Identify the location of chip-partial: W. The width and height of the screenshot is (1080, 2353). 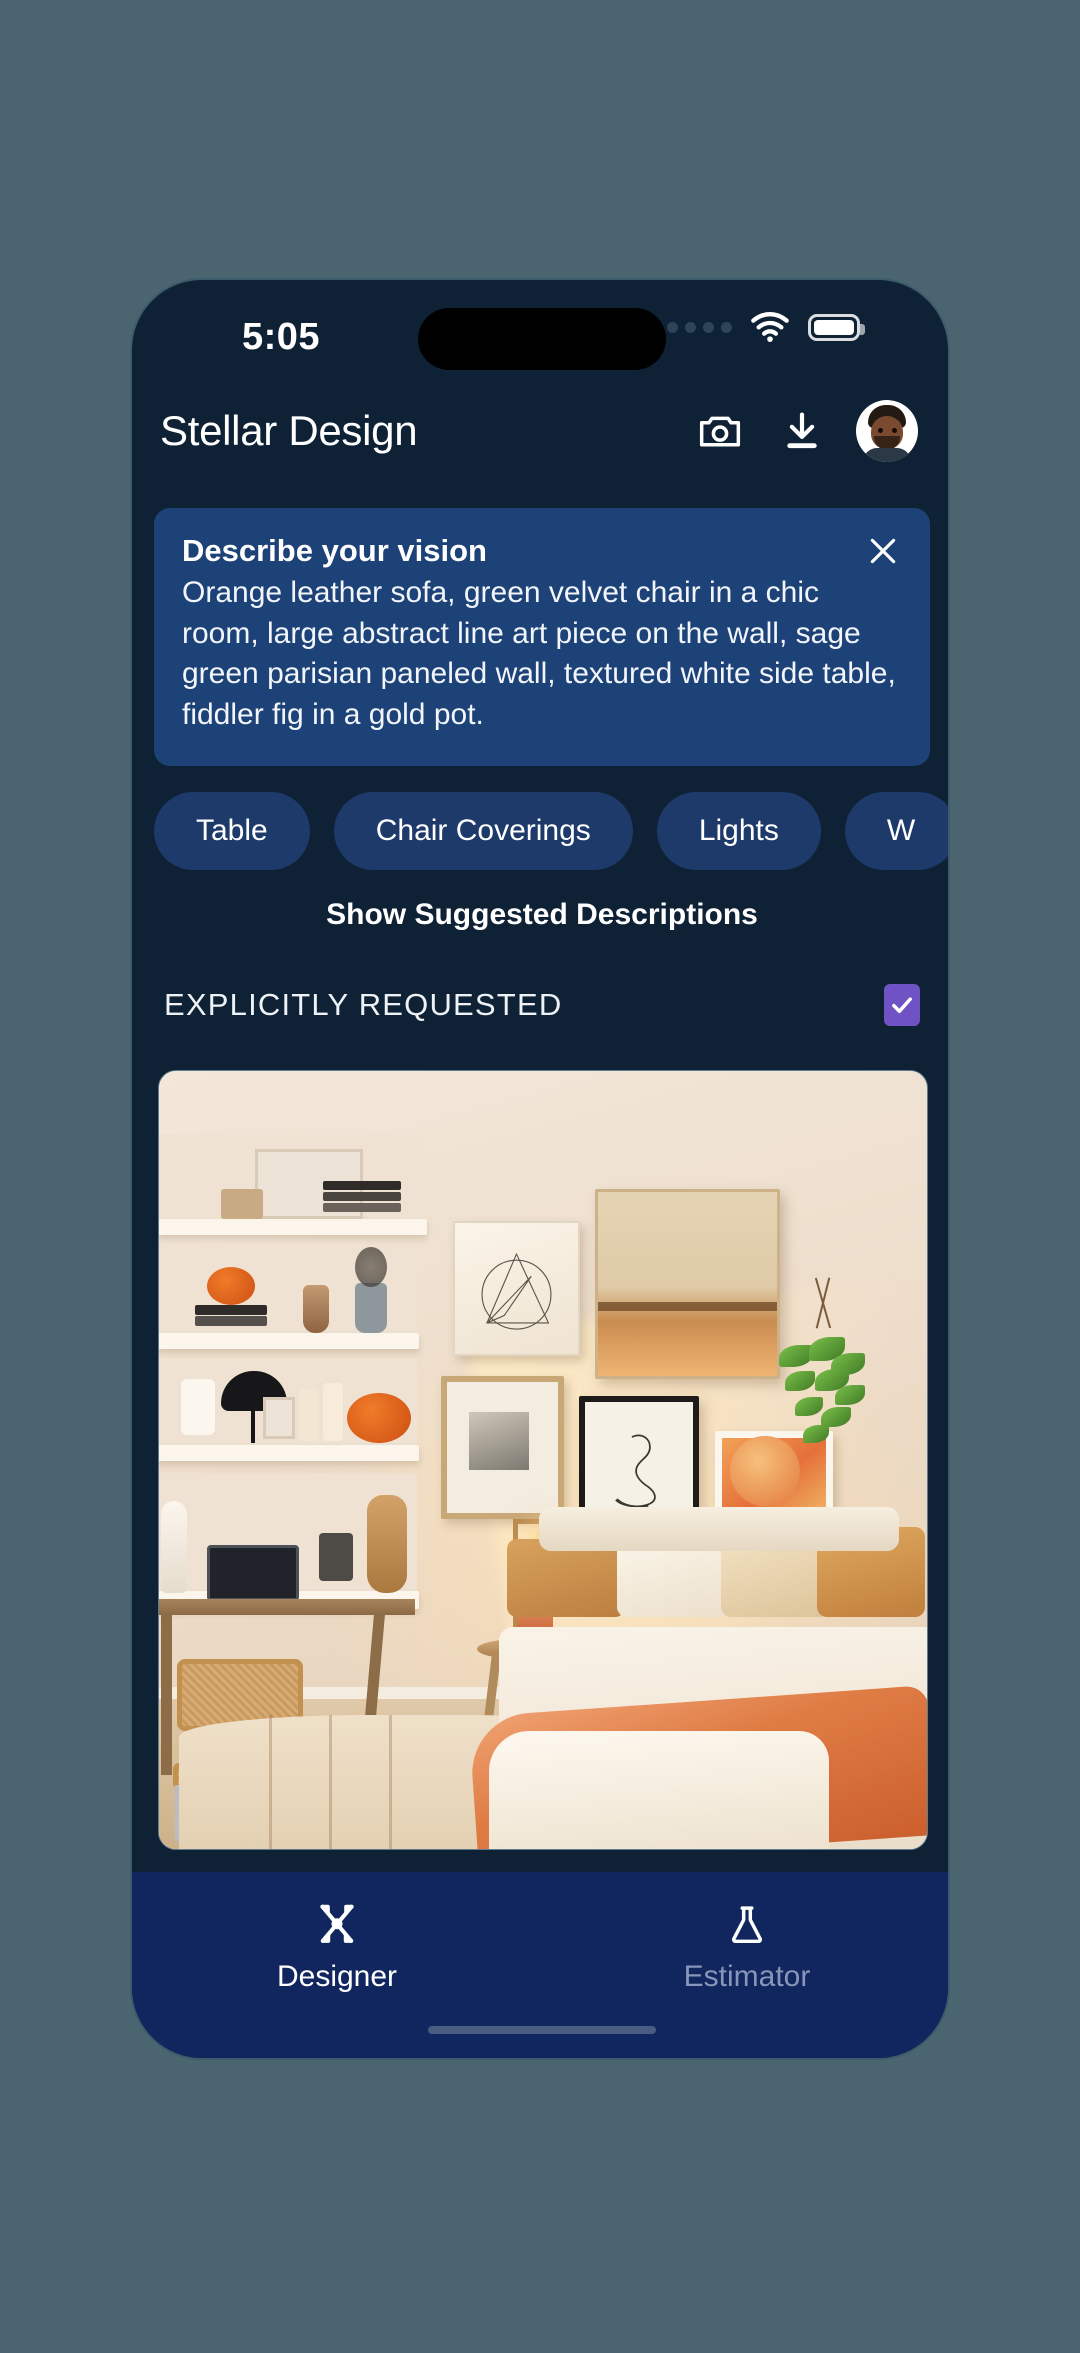
(896, 831).